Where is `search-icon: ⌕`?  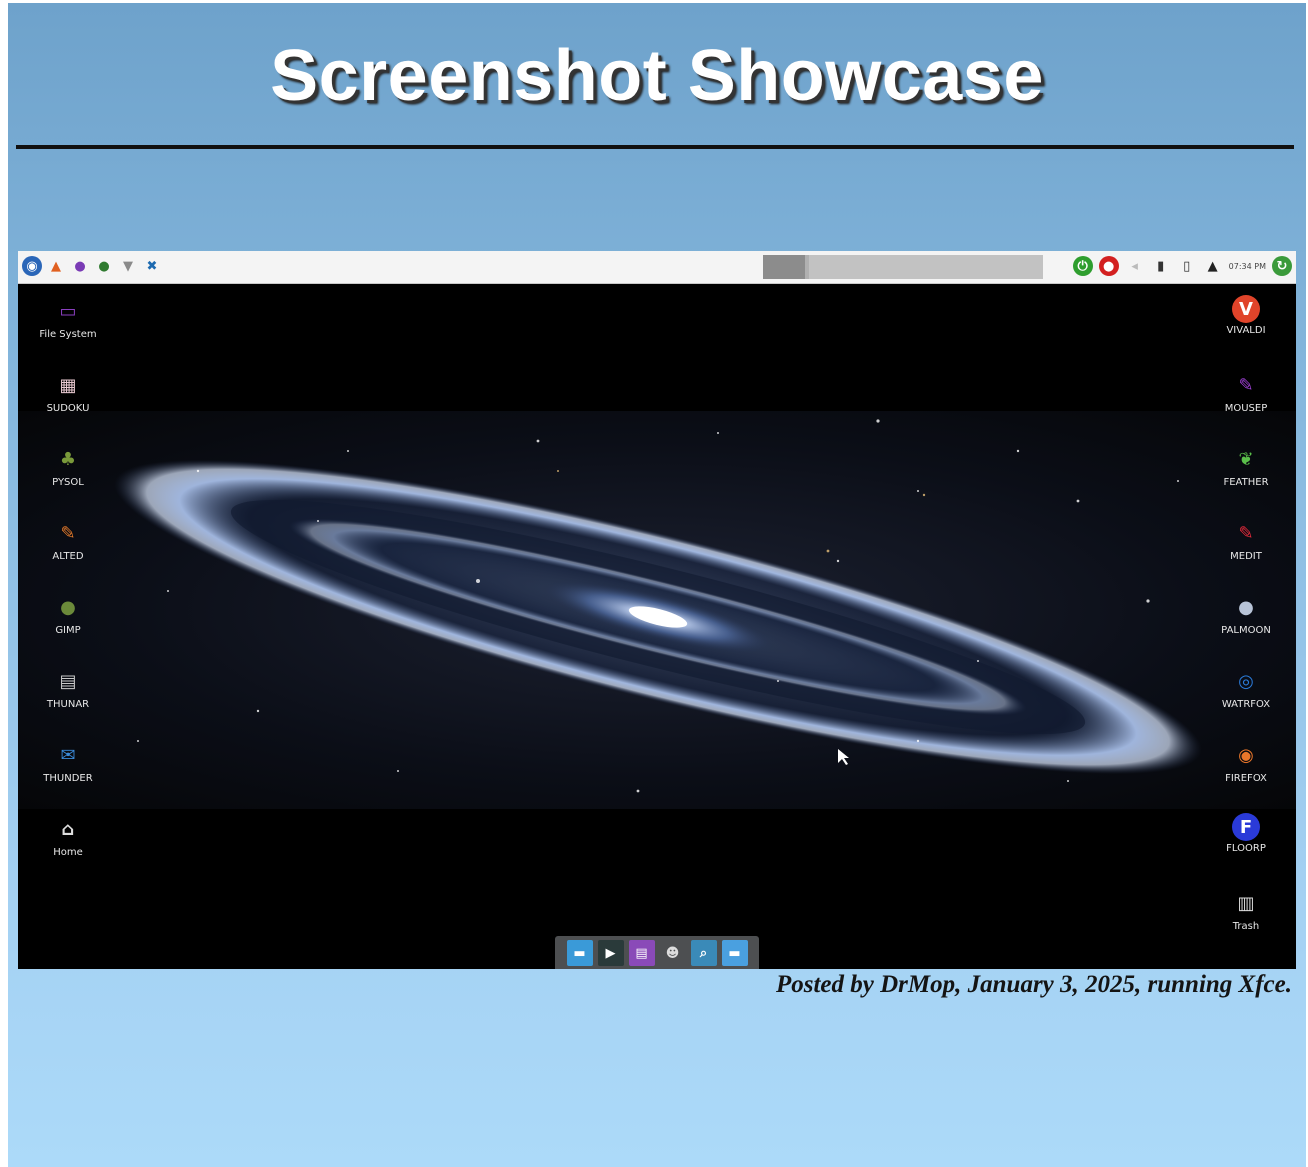 search-icon: ⌕ is located at coordinates (703, 953).